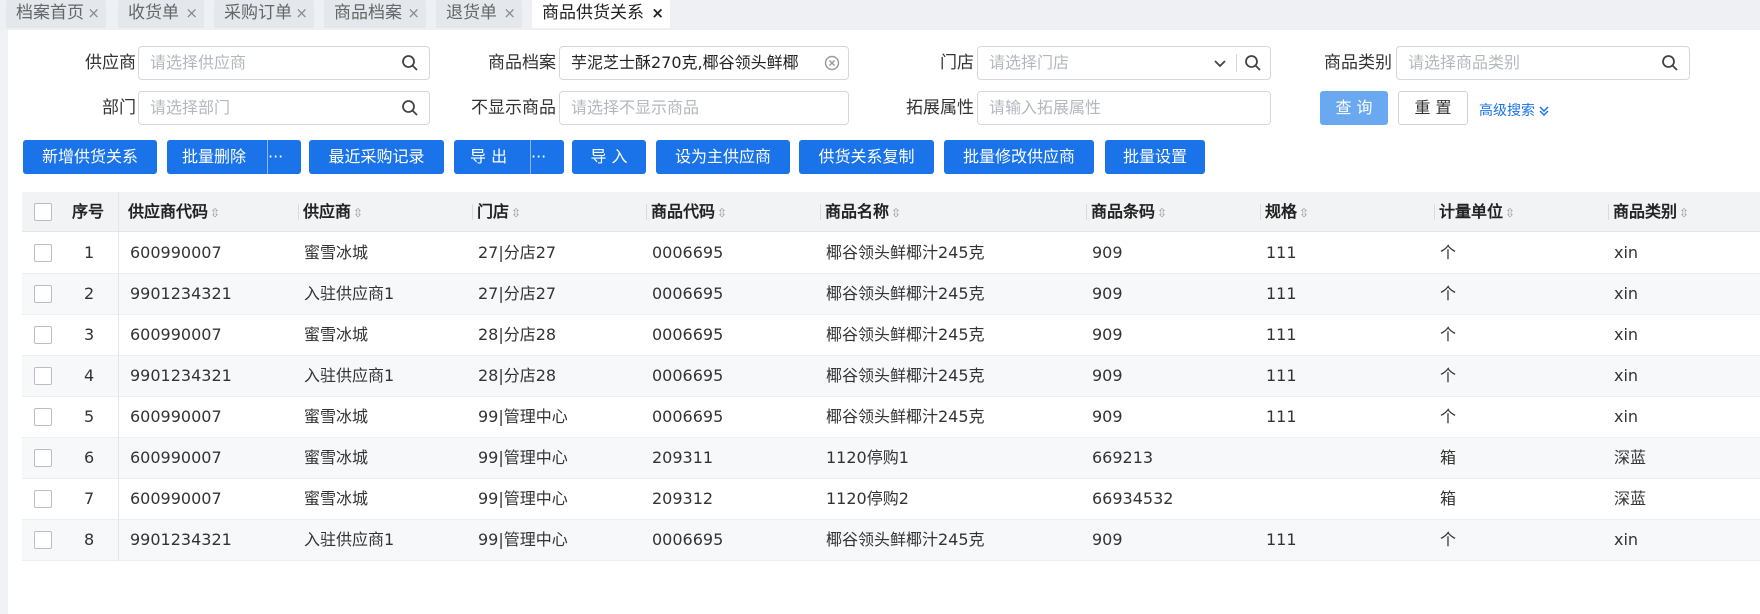 Image resolution: width=1760 pixels, height=614 pixels. Describe the element at coordinates (174, 212) in the screenshot. I see `col-header-supplier-code: 供应商代码 ⇳` at that location.